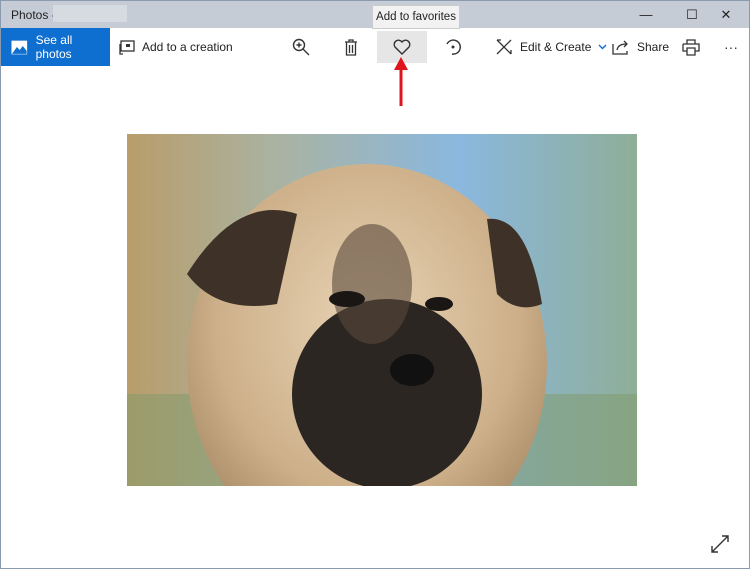  I want to click on see-all-photos-label: See all photos, so click(54, 47).